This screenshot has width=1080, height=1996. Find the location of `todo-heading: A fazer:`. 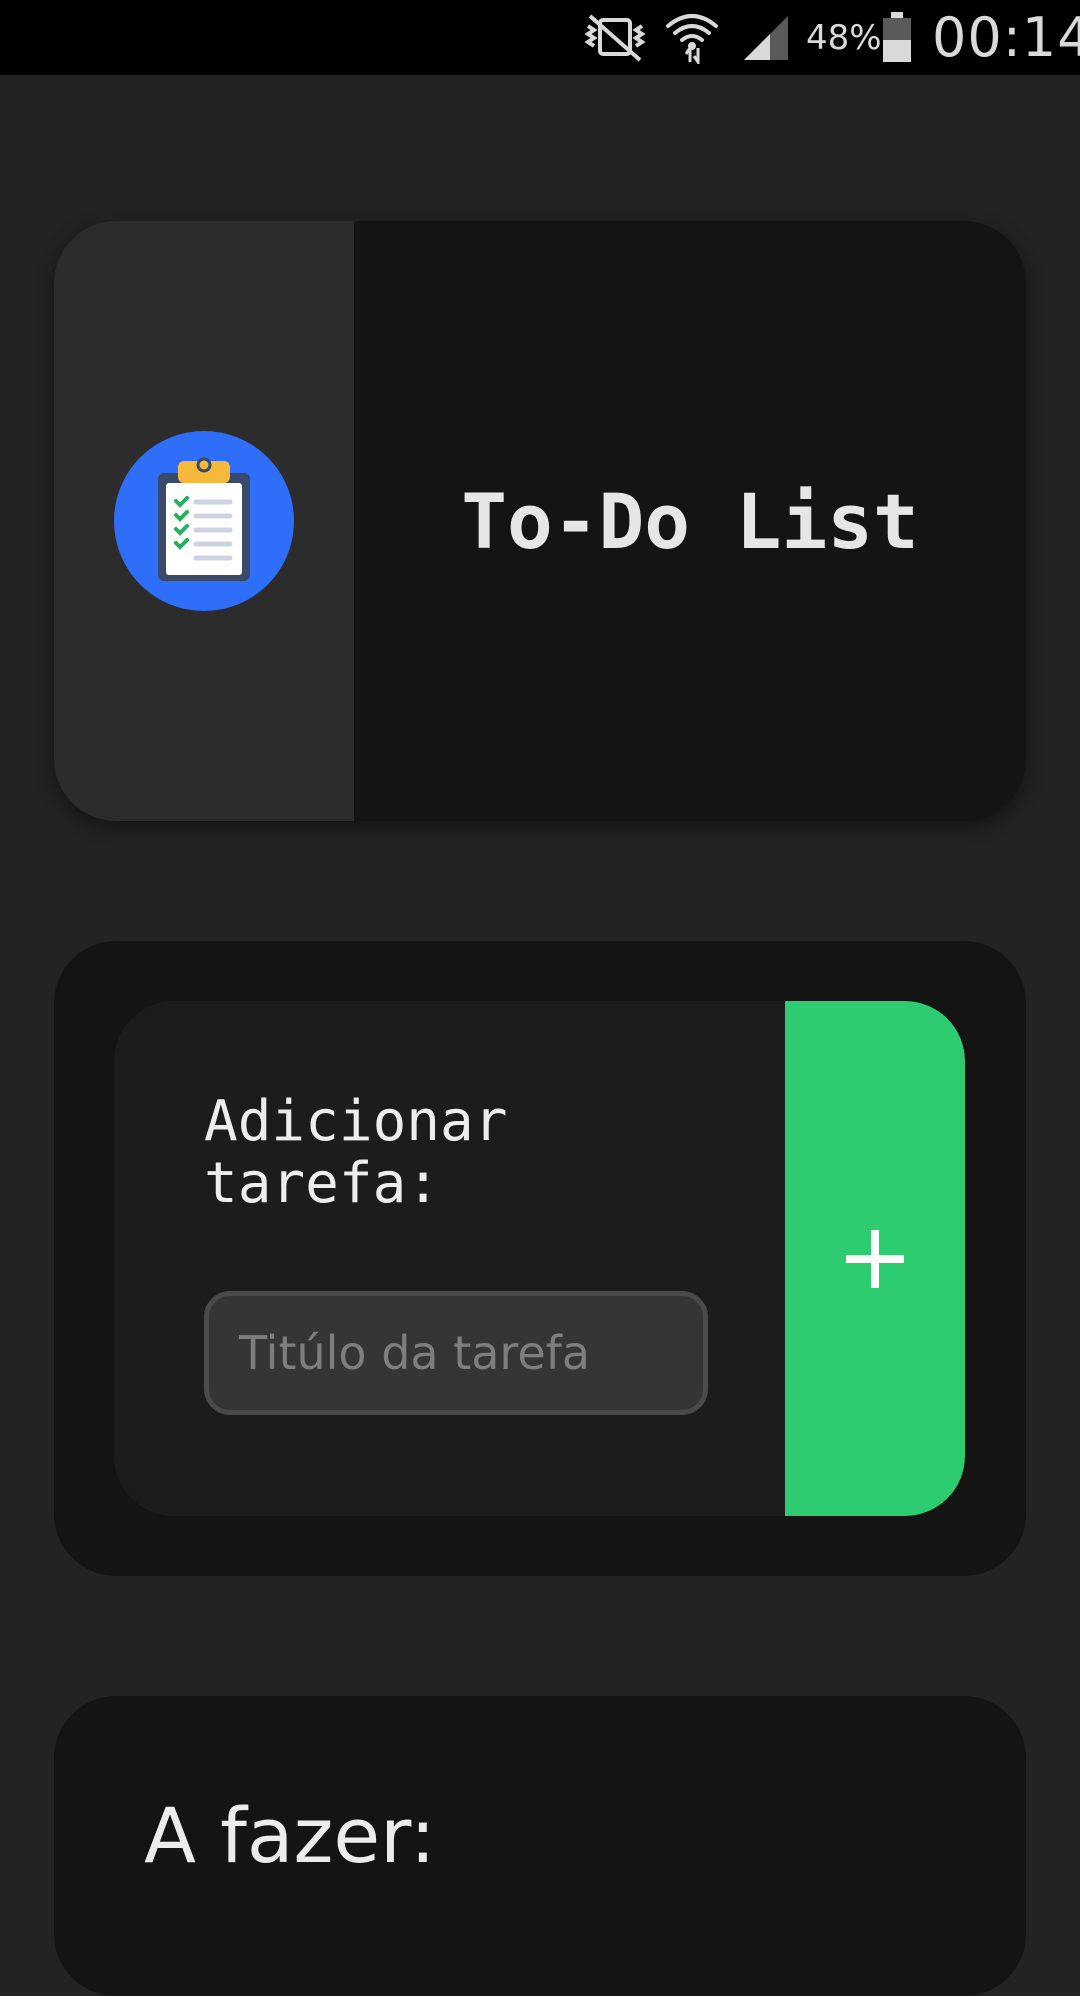

todo-heading: A fazer: is located at coordinates (290, 1835).